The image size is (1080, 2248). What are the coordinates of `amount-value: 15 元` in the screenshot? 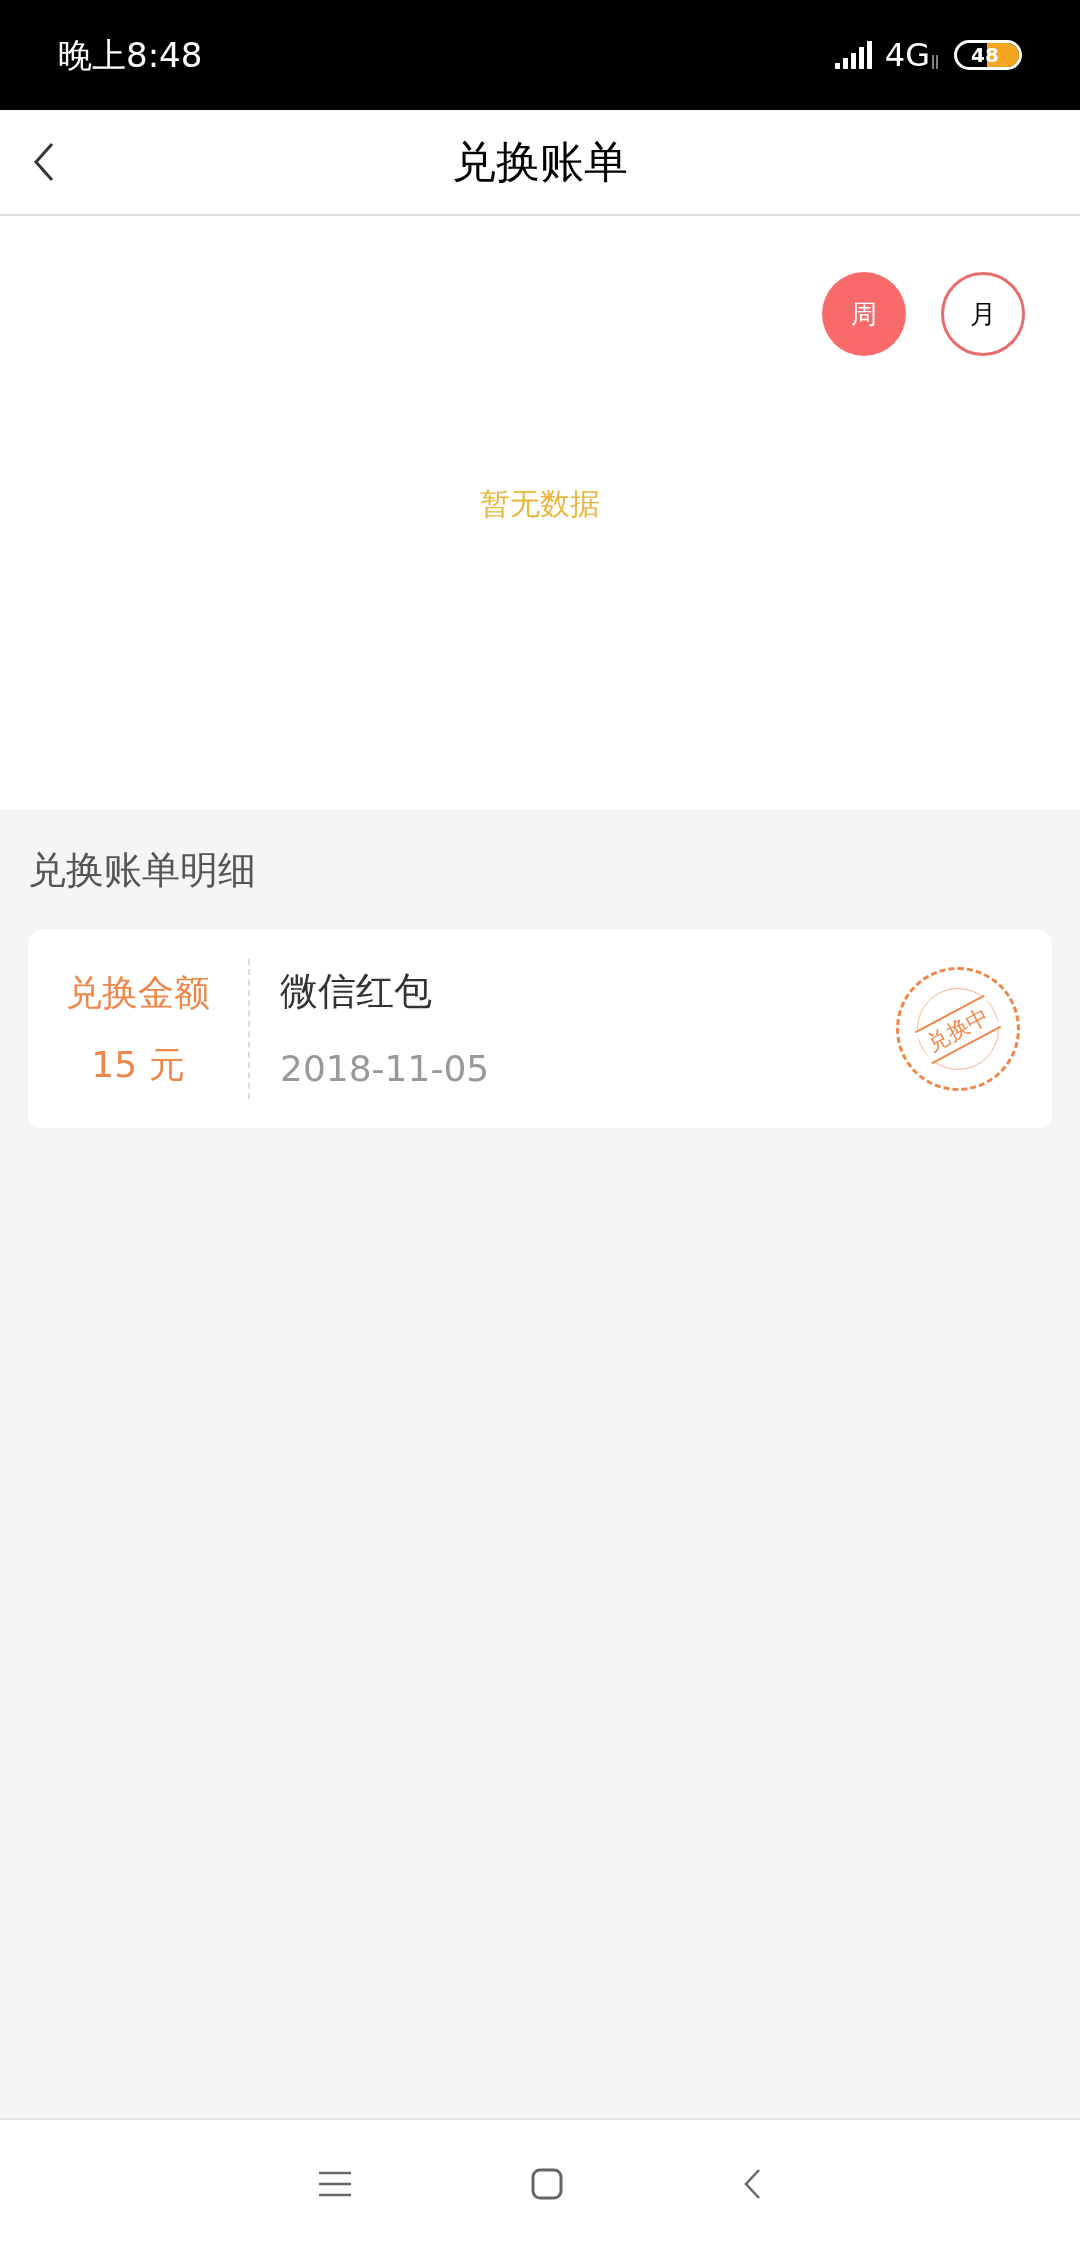 It's located at (138, 1065).